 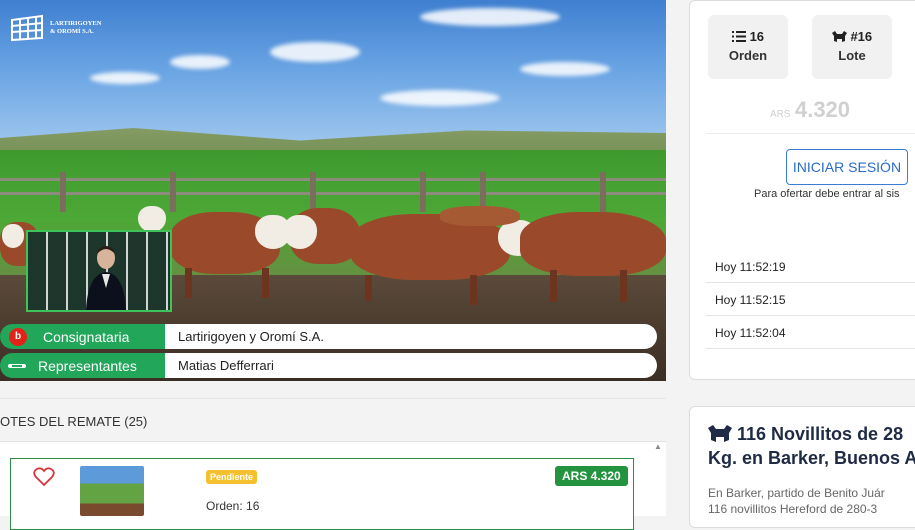 What do you see at coordinates (591, 476) in the screenshot?
I see `lot-price: ARS 4.320` at bounding box center [591, 476].